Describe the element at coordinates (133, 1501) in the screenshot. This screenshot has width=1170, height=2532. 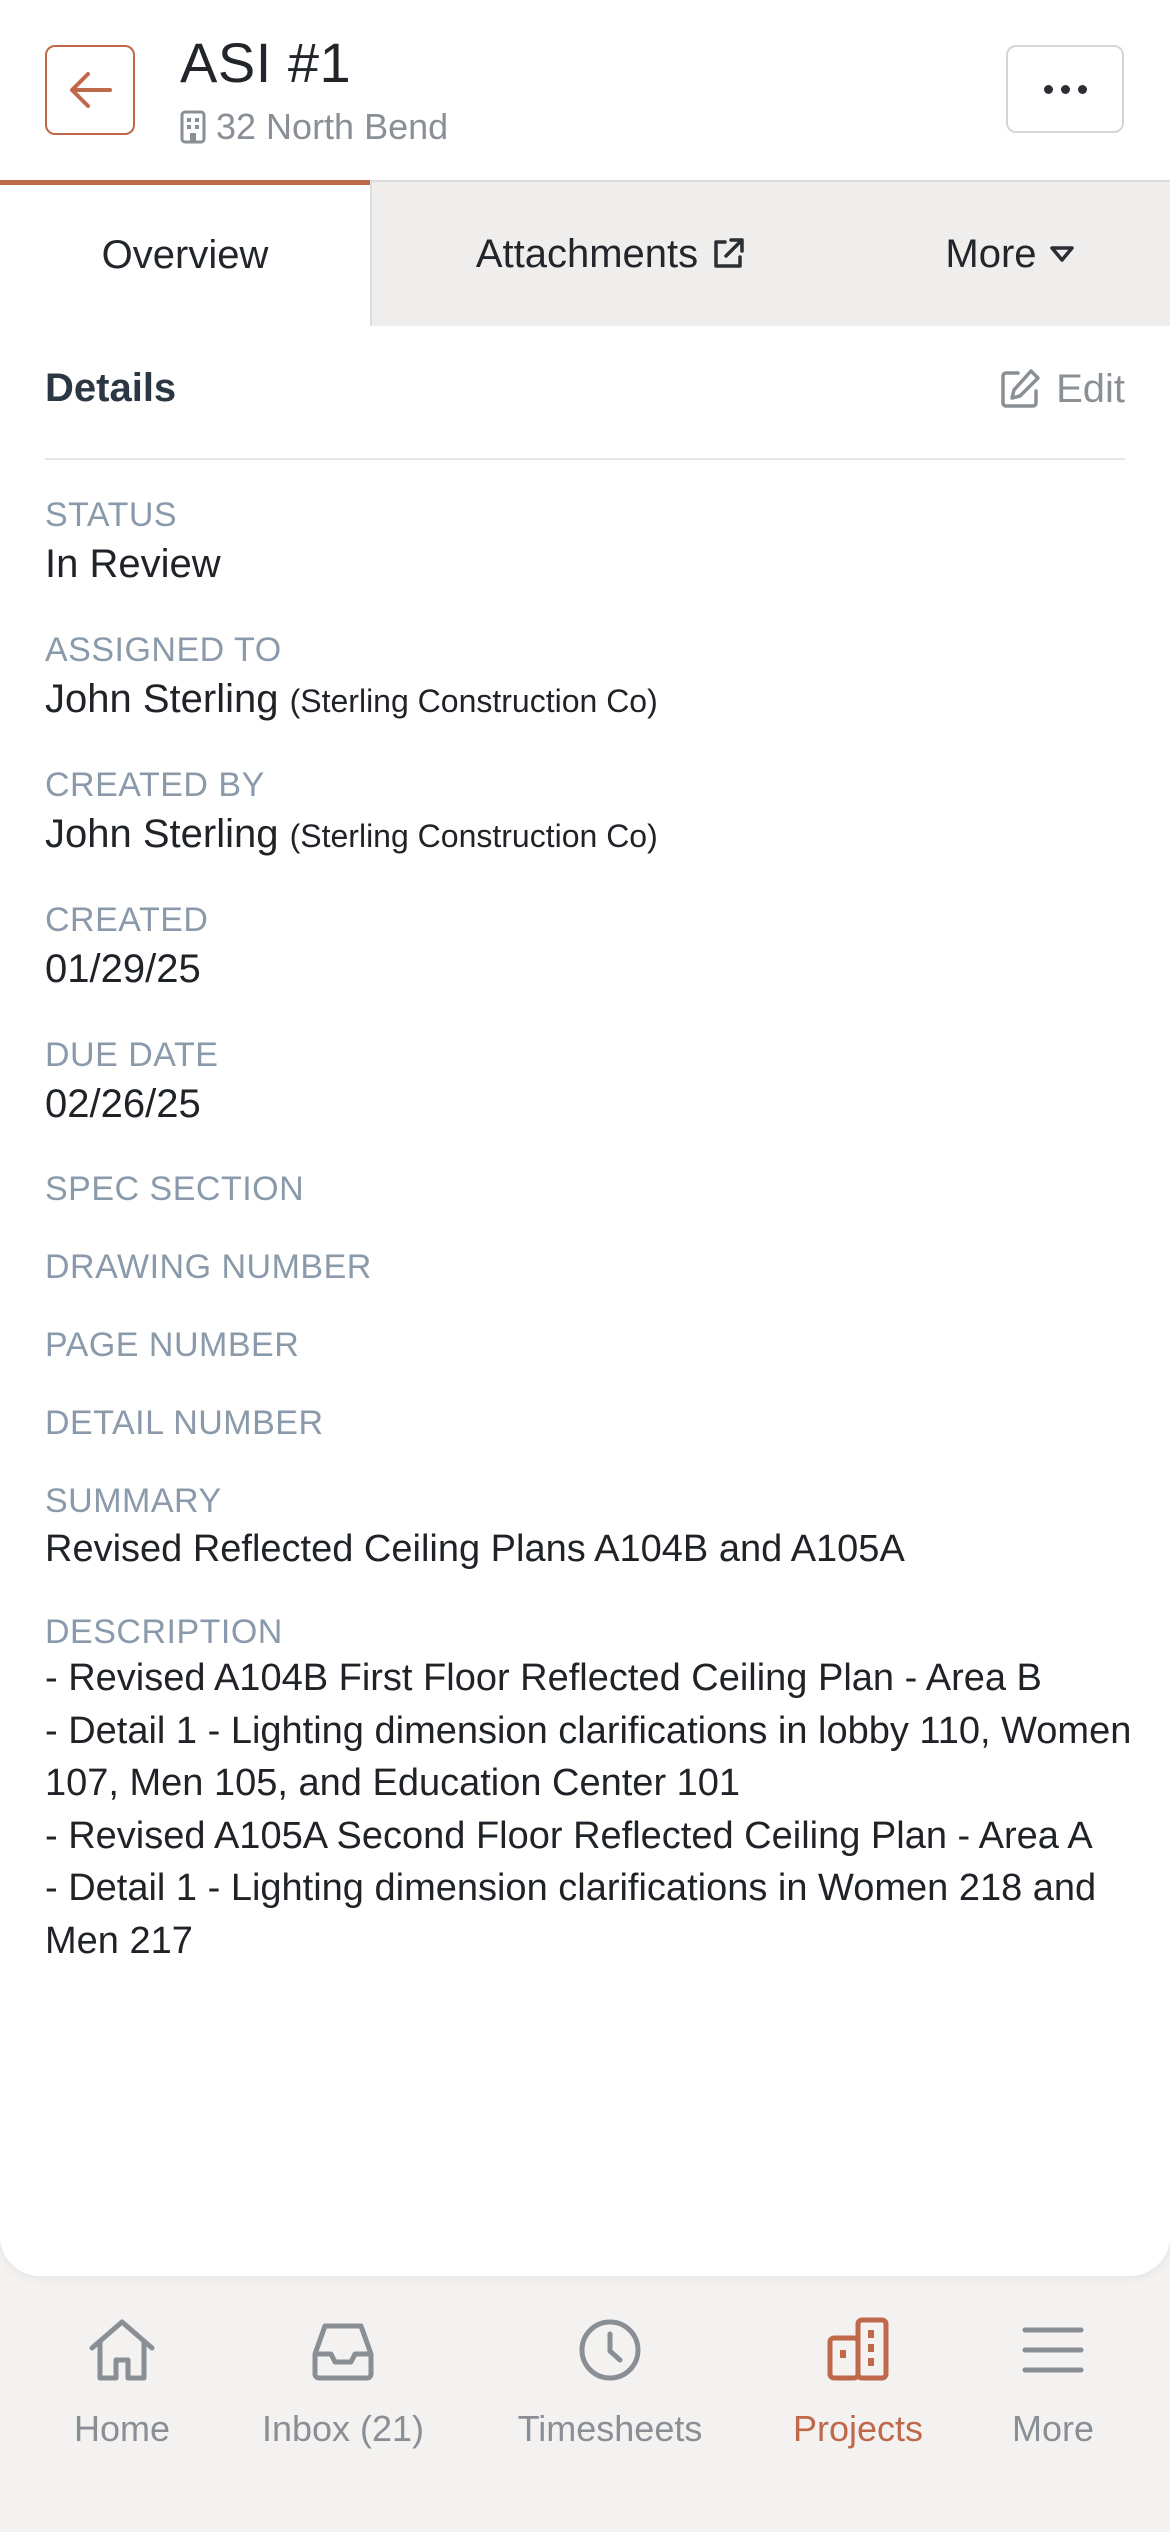
I see `summary-label: SUMMARY` at that location.